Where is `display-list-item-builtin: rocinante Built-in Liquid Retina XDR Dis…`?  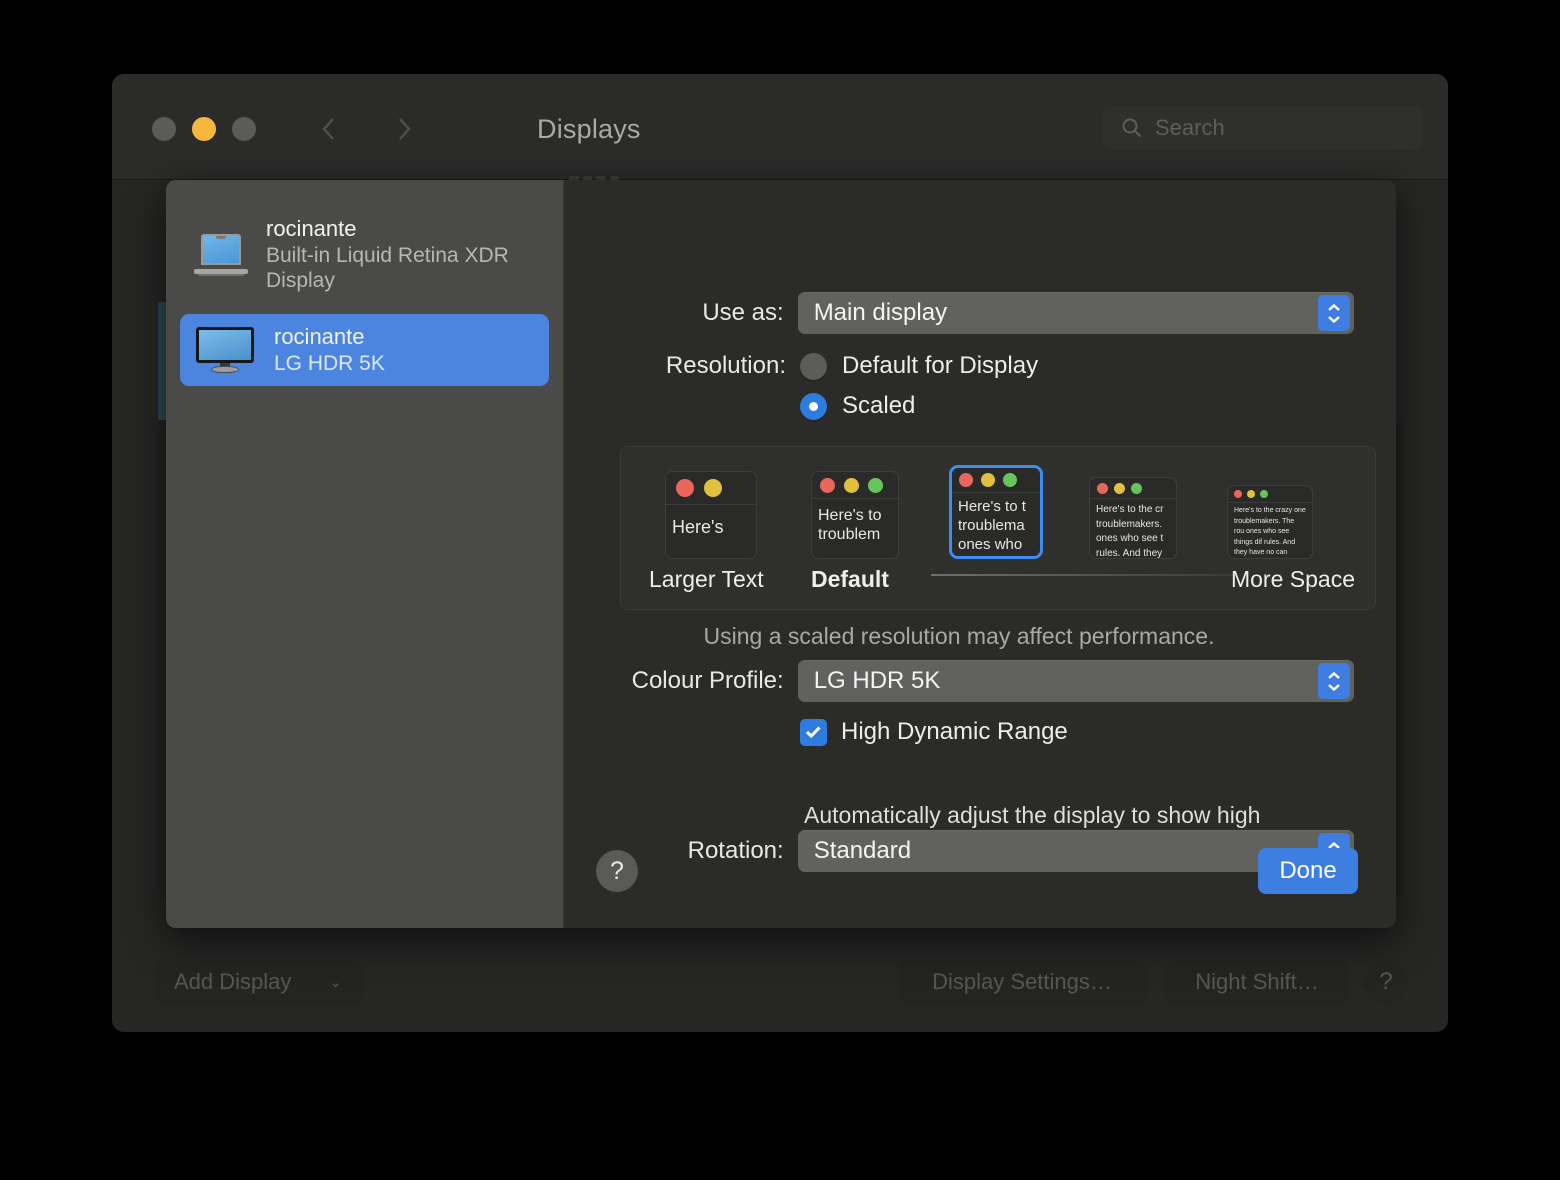
display-list-item-builtin: rocinante Built-in Liquid Retina XDR Dis… is located at coordinates (364, 255).